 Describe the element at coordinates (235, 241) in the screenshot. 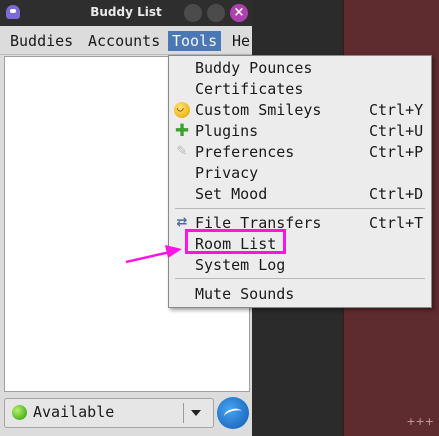

I see `annotation-highlight-box` at that location.